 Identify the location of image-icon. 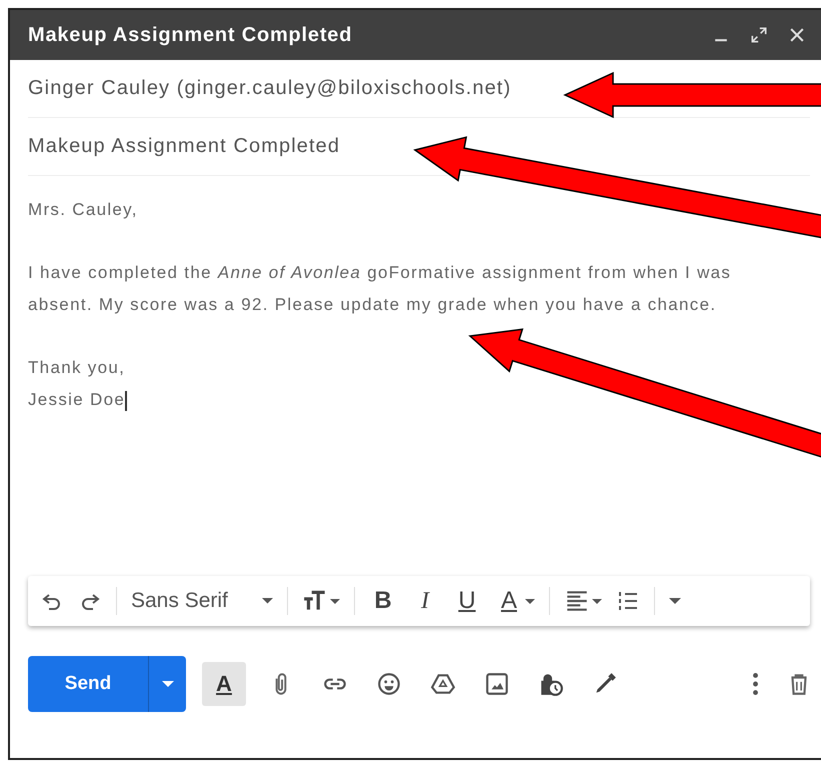
(497, 684).